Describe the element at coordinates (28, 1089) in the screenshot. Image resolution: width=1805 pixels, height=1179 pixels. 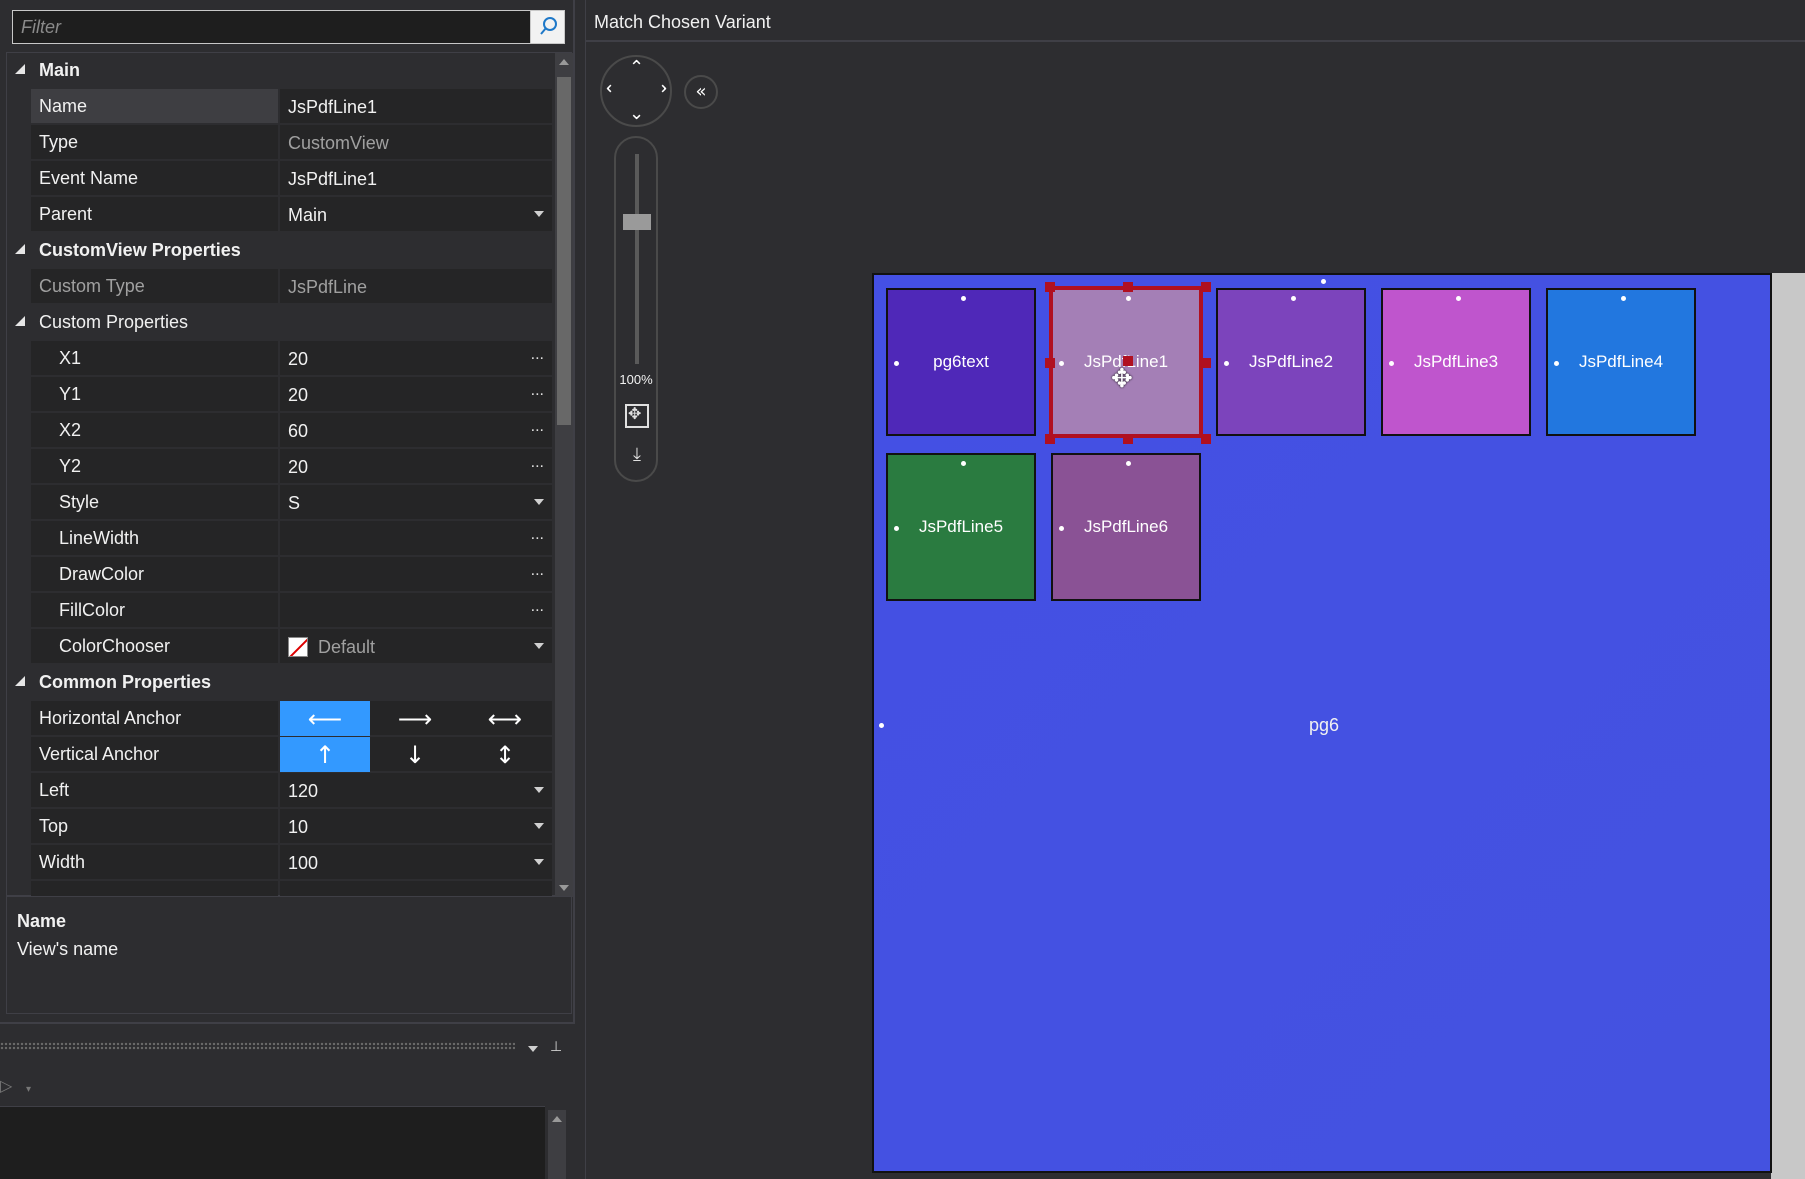
I see `small-dropdown-icon: ▾` at that location.